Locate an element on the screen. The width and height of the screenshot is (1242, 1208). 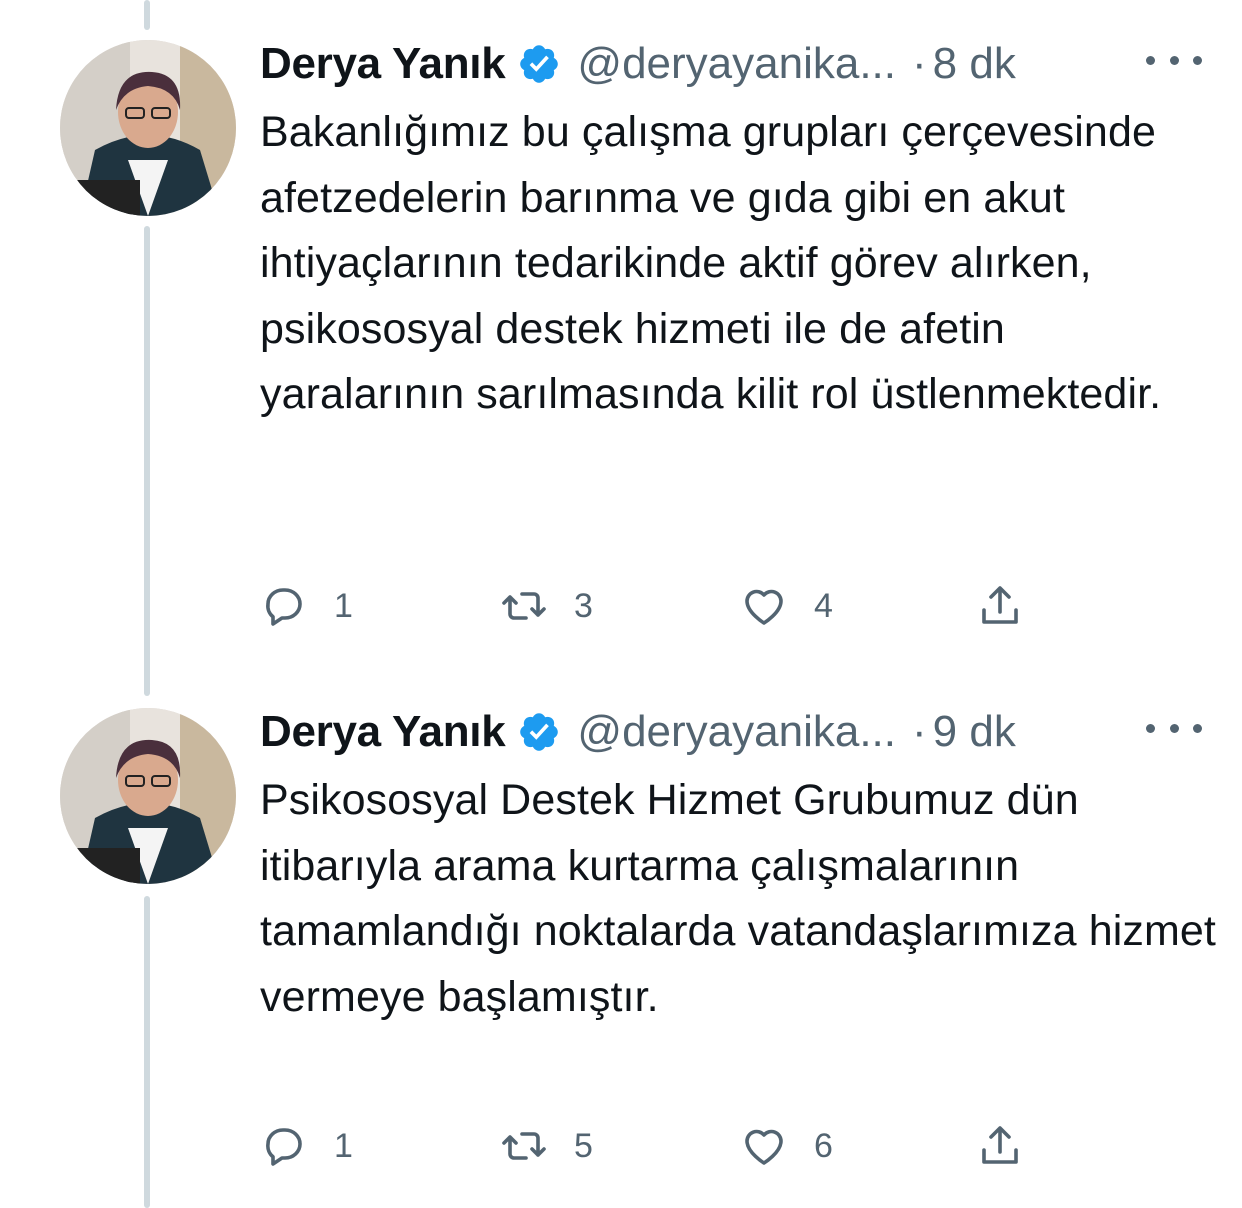
like-count: 4 is located at coordinates (823, 605).